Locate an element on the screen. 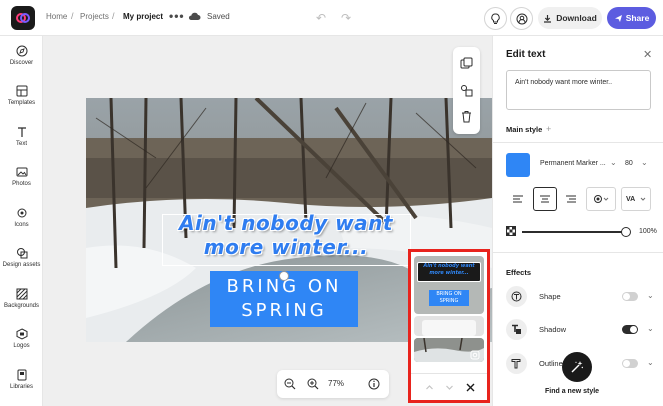 This screenshot has height=406, width=663. zoom-level: 77% is located at coordinates (336, 383).